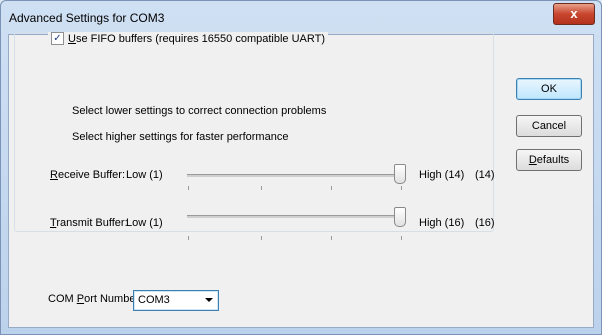 The width and height of the screenshot is (602, 335). I want to click on defaults-mnemonic: D, so click(532, 160).